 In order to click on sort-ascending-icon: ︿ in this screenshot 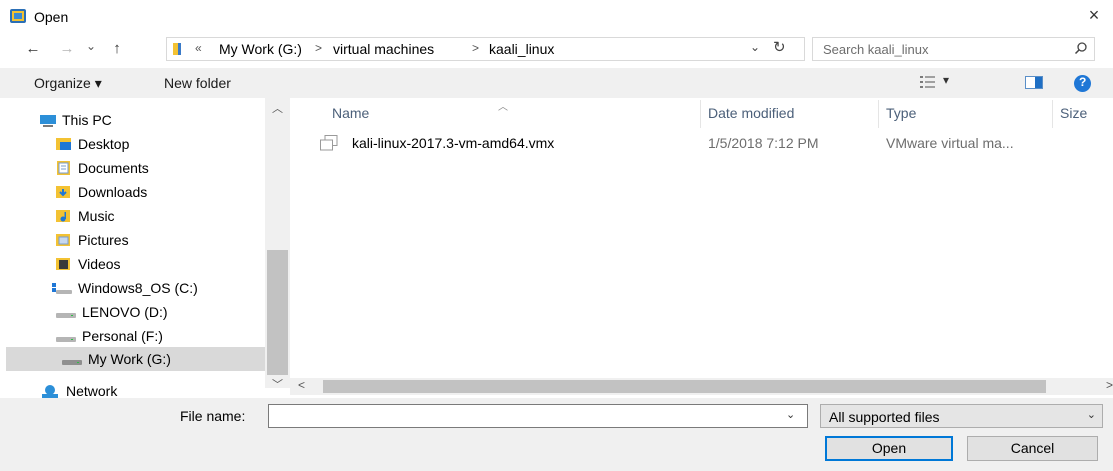, I will do `click(503, 107)`.